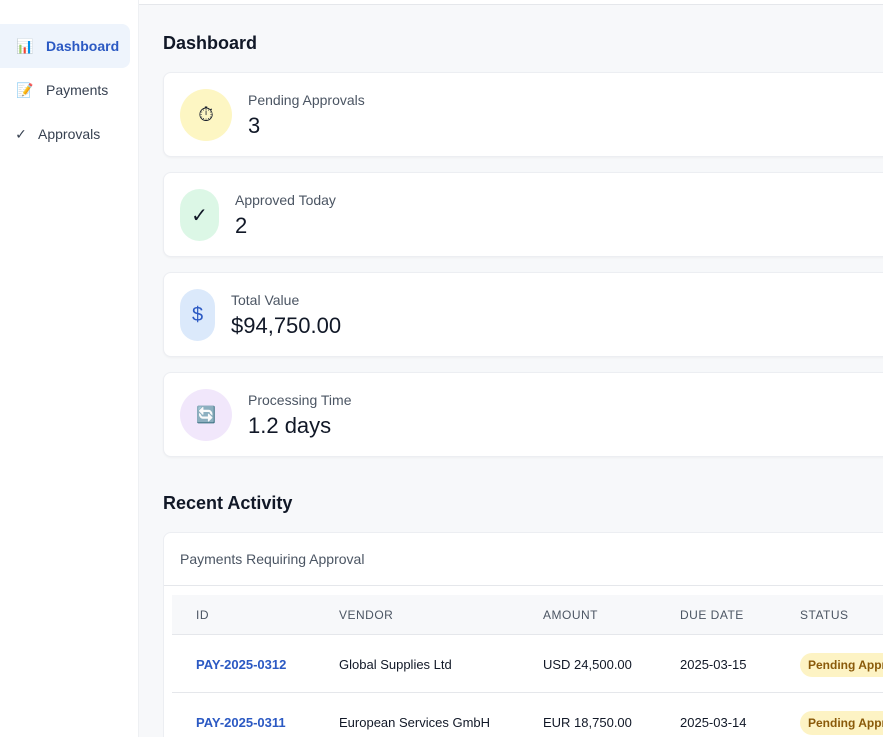  I want to click on stat-card-pending-approvals: ⏱ Pending Approvals 3, so click(523, 114).